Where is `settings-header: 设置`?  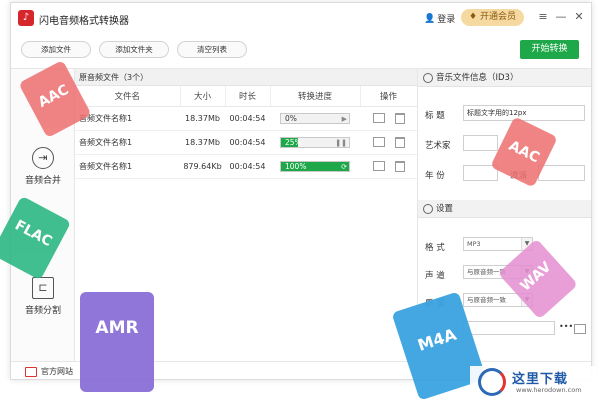
settings-header: 设置 is located at coordinates (504, 209).